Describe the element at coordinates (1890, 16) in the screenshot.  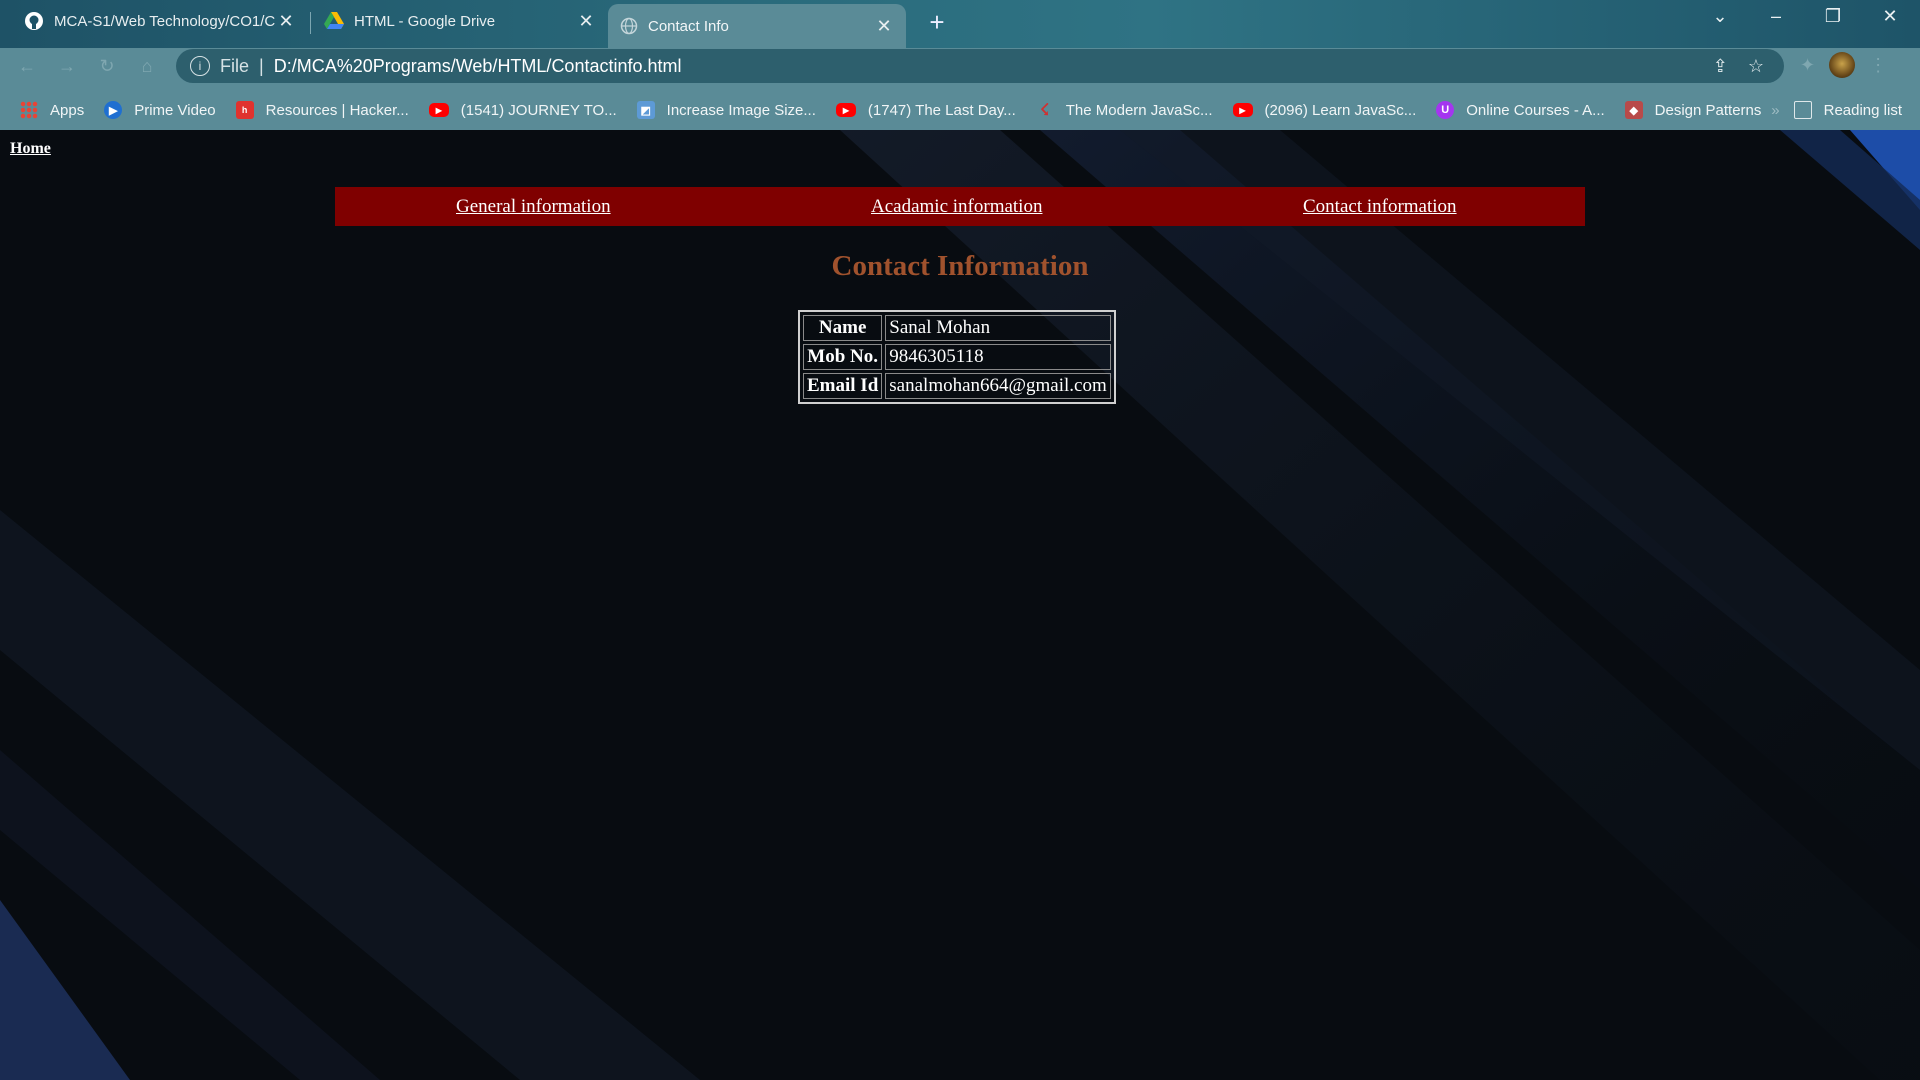
I see `window-close-icon: ✕` at that location.